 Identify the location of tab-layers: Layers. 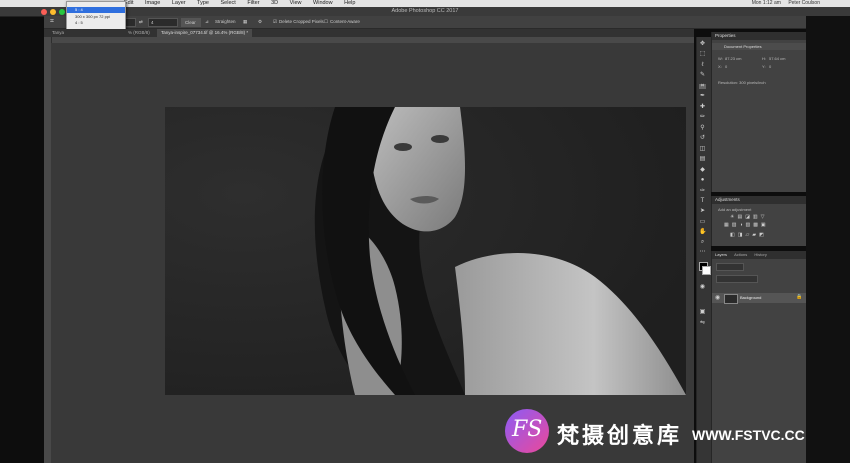
(721, 254).